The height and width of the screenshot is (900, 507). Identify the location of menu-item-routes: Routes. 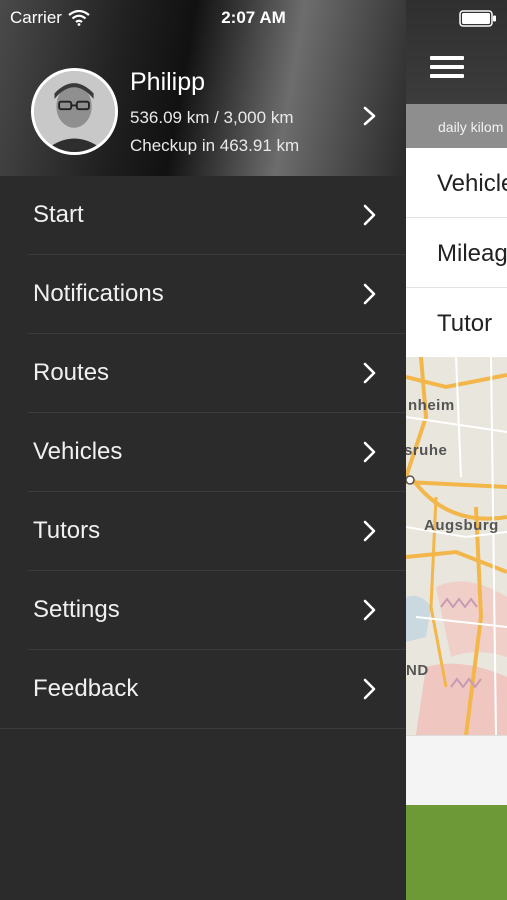
(203, 373).